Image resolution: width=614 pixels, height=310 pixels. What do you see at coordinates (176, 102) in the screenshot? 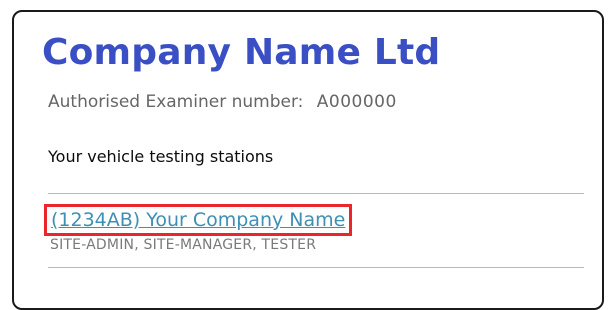
I see `examiner-number-label: Authorised Examiner number:` at bounding box center [176, 102].